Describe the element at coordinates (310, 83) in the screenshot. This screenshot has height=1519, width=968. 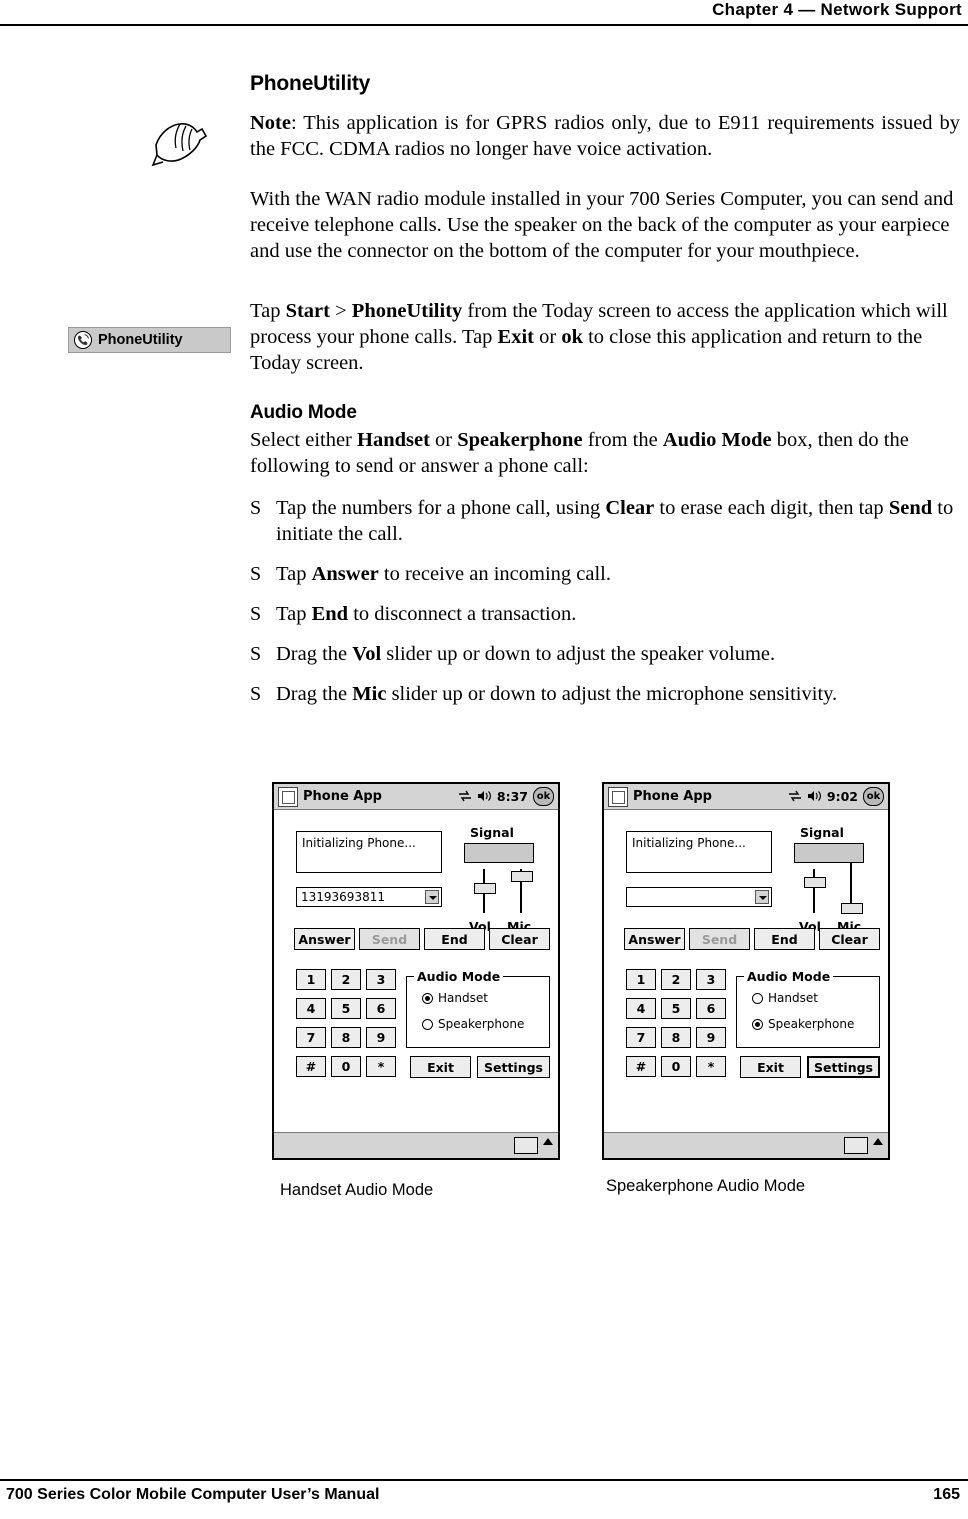
I see `page-title: PhoneUtility` at that location.